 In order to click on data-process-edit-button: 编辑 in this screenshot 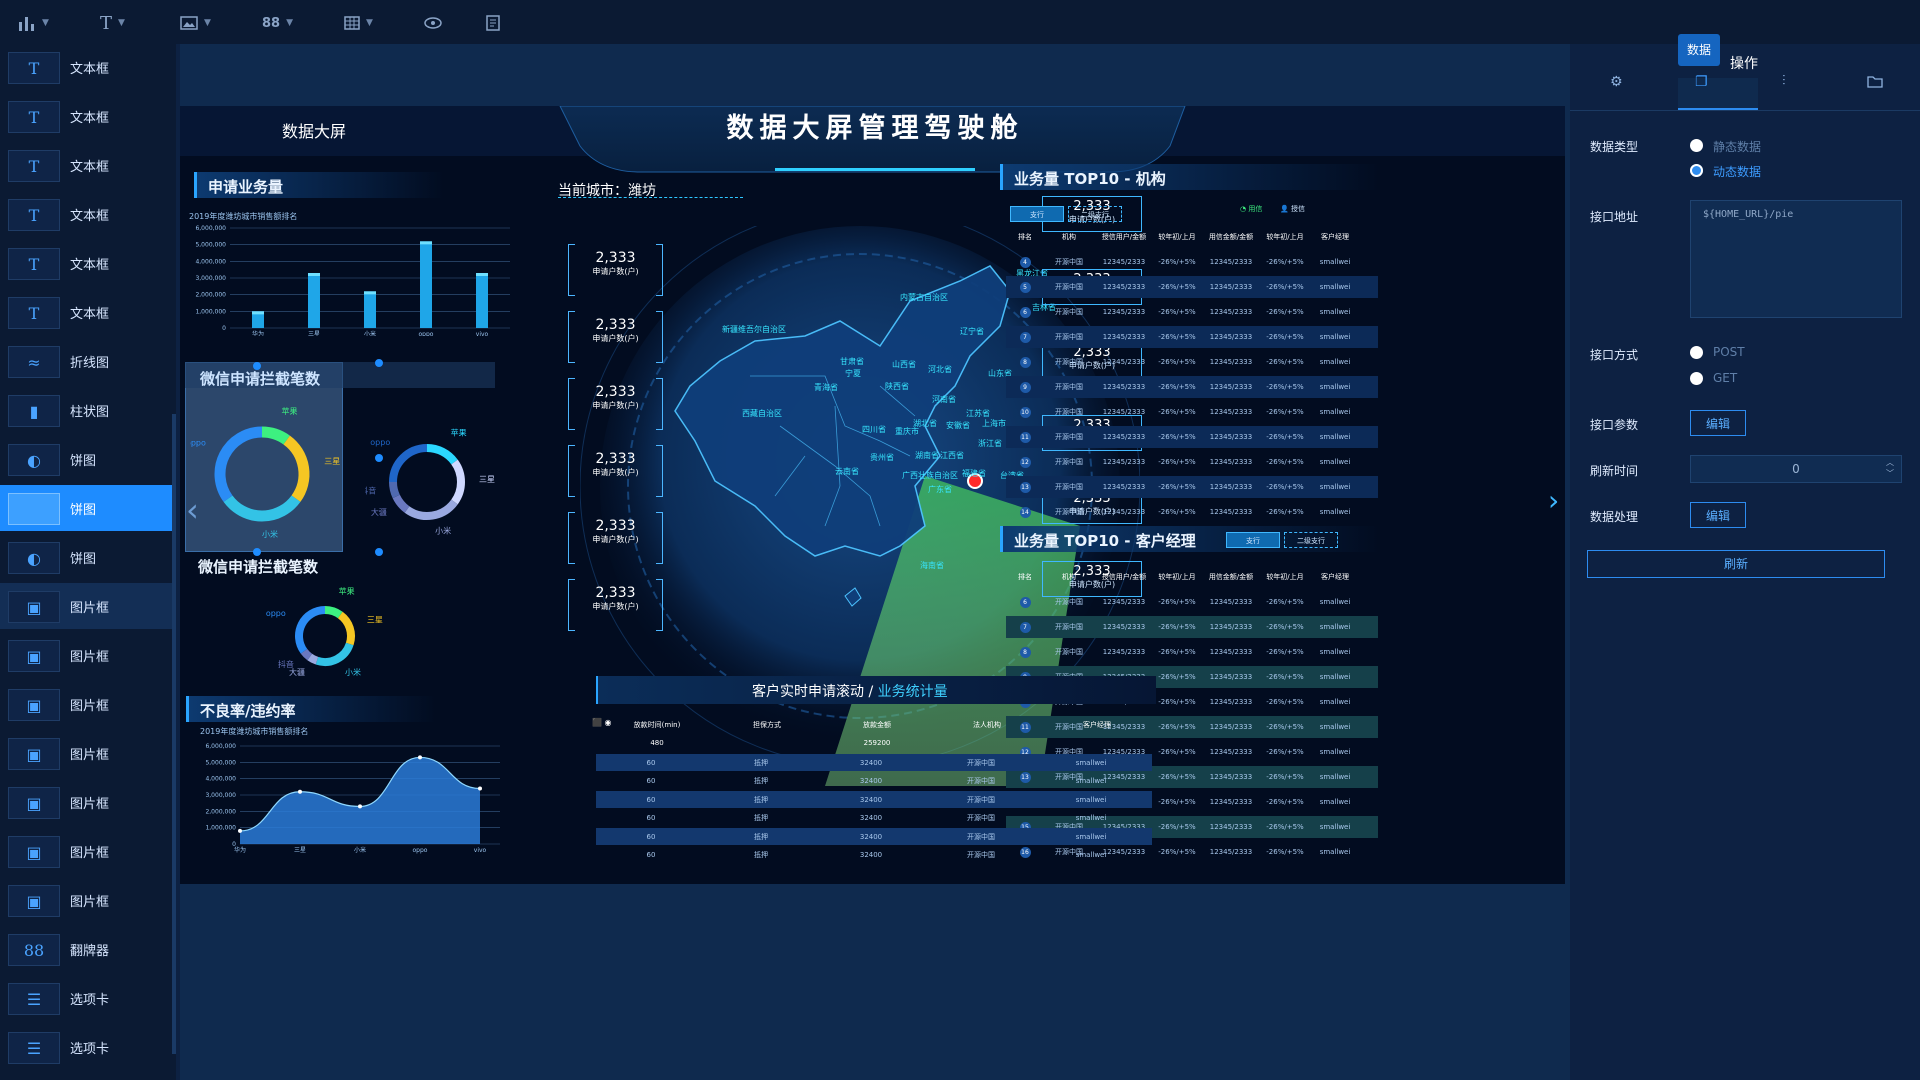, I will do `click(1718, 515)`.